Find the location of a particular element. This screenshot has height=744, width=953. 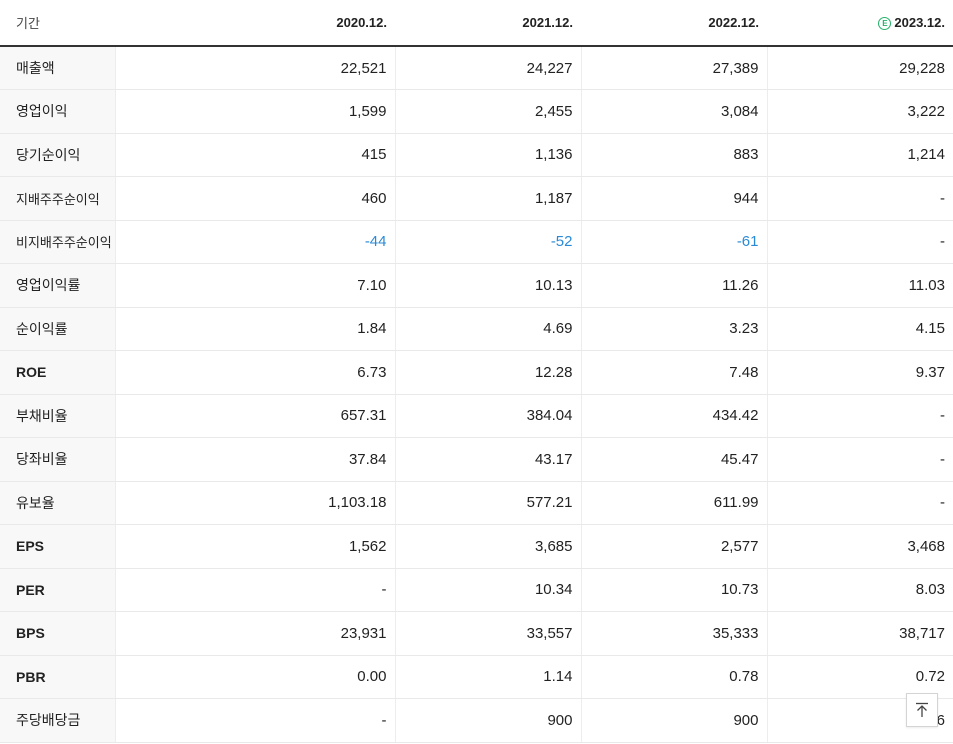

table-cell: 7.48 is located at coordinates (673, 372).